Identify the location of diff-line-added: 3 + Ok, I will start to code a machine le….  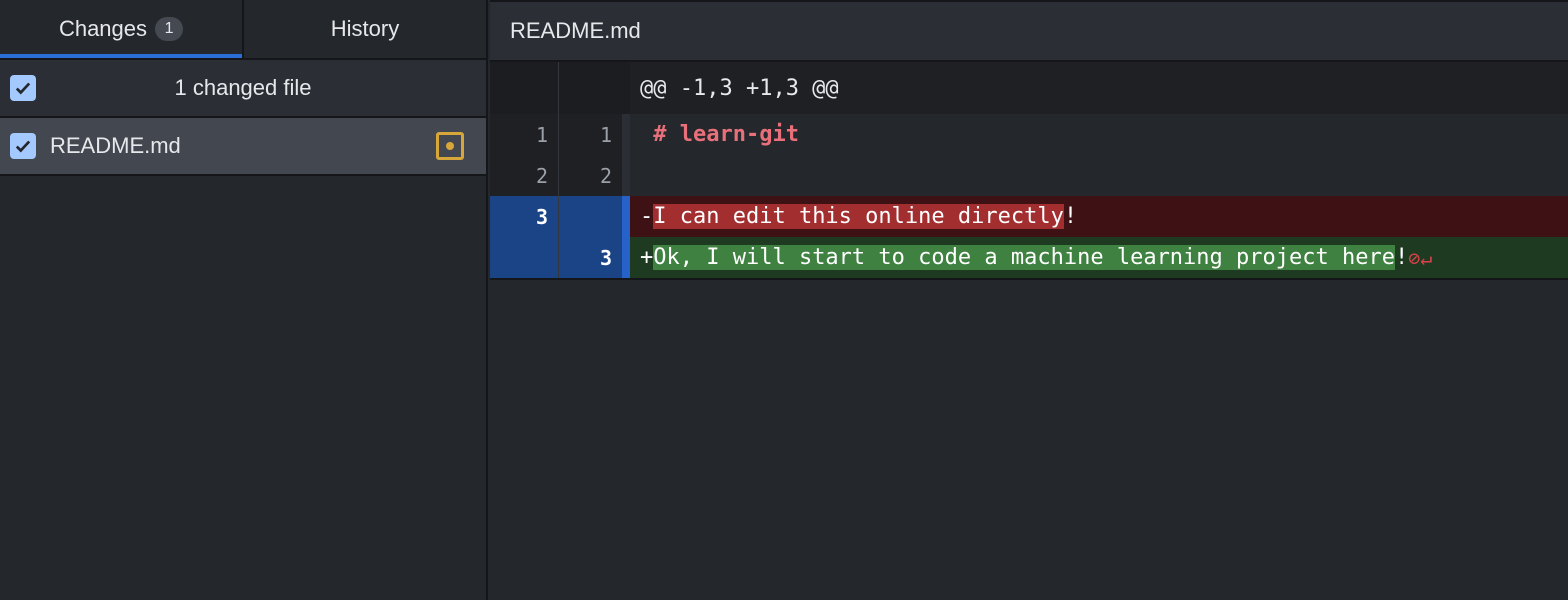
(1029, 257).